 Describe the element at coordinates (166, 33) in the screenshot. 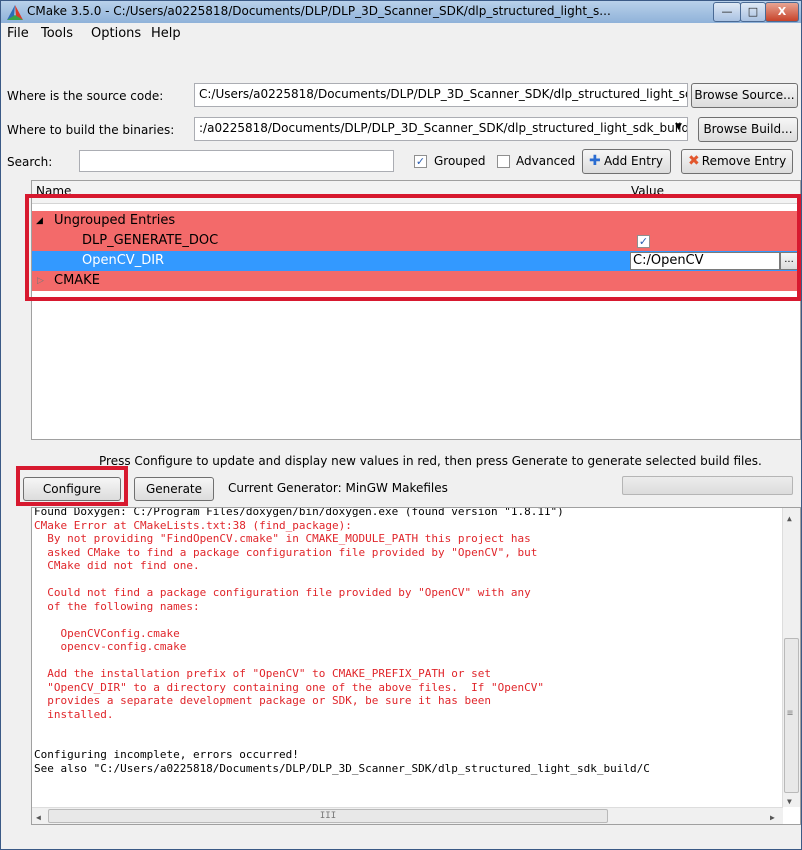

I see `menu-help: Help` at that location.